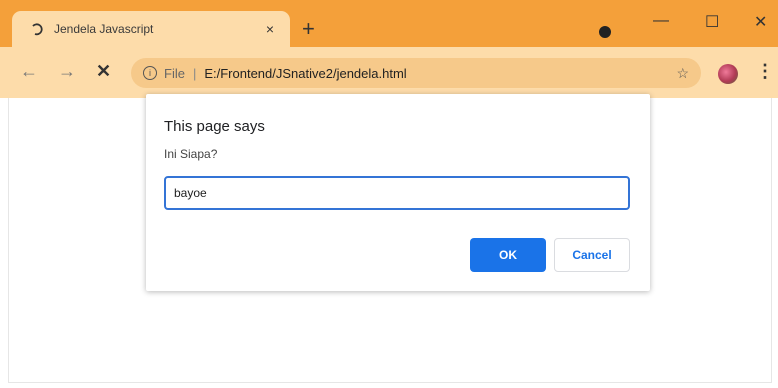  I want to click on minimize-button: —, so click(661, 21).